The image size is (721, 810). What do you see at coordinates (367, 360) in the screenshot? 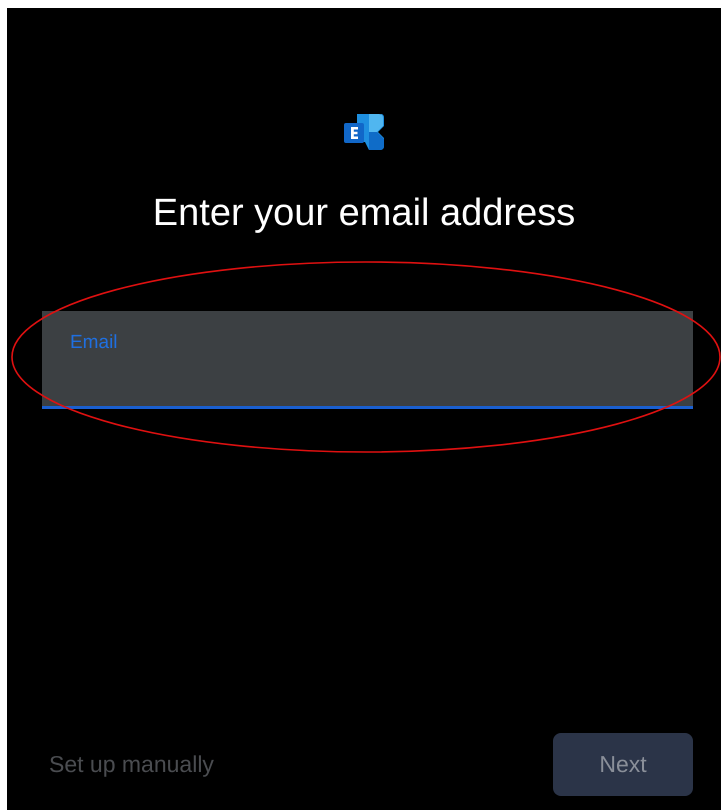
I see `email-field: Email` at bounding box center [367, 360].